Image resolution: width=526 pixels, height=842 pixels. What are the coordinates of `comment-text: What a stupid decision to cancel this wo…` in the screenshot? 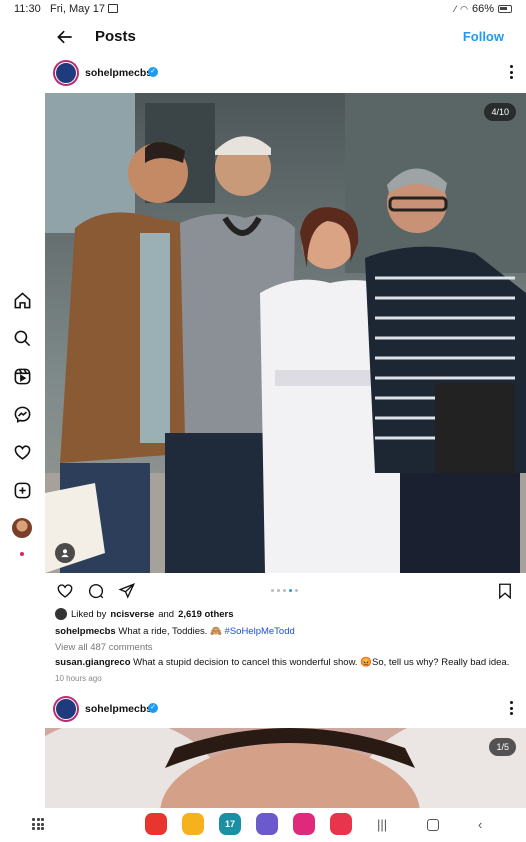 It's located at (321, 662).